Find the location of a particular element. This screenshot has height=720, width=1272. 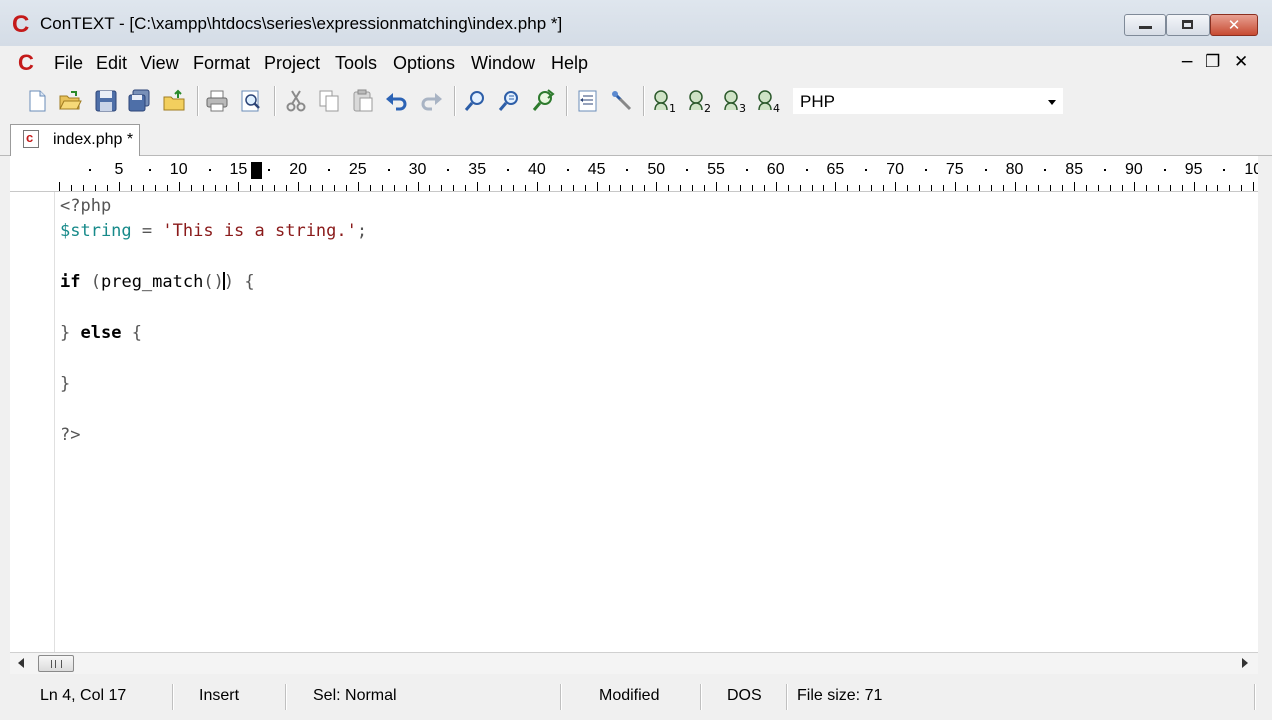

mdi-restore-button: ❐ is located at coordinates (1212, 62).